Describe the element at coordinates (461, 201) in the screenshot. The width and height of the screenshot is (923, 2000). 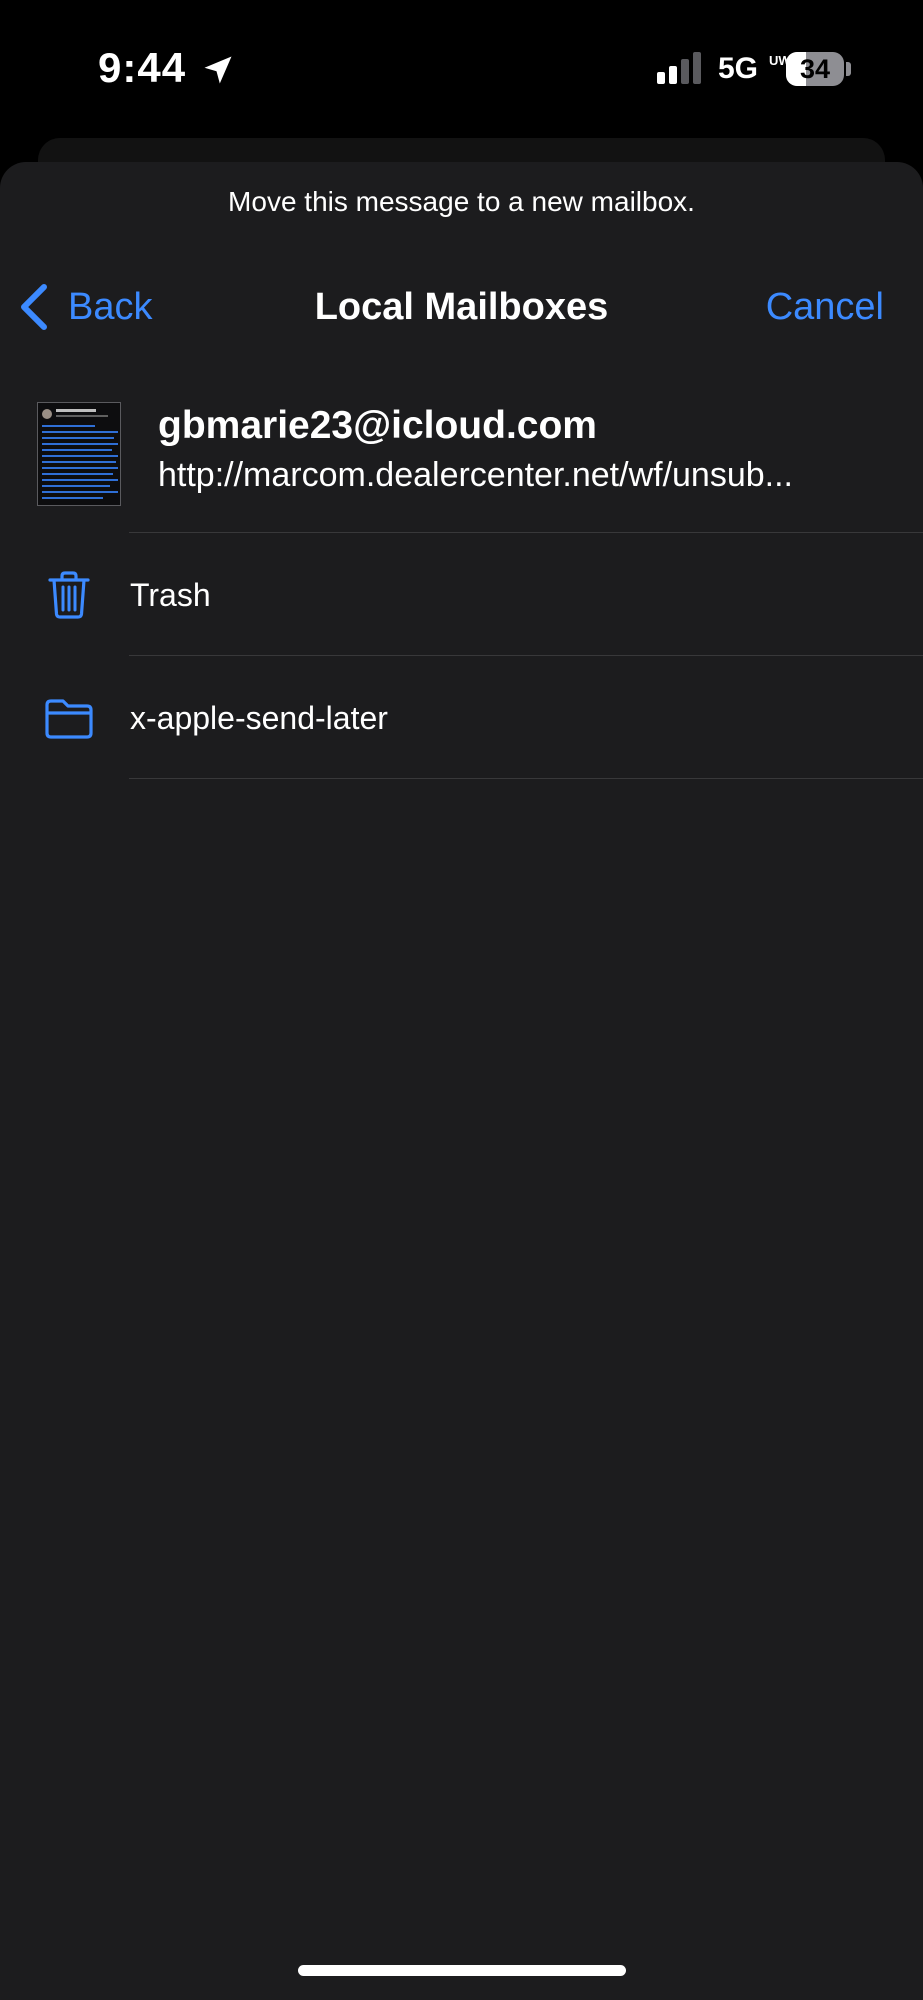
I see `sheet-prompt: Move this message to a new mailbox.` at that location.